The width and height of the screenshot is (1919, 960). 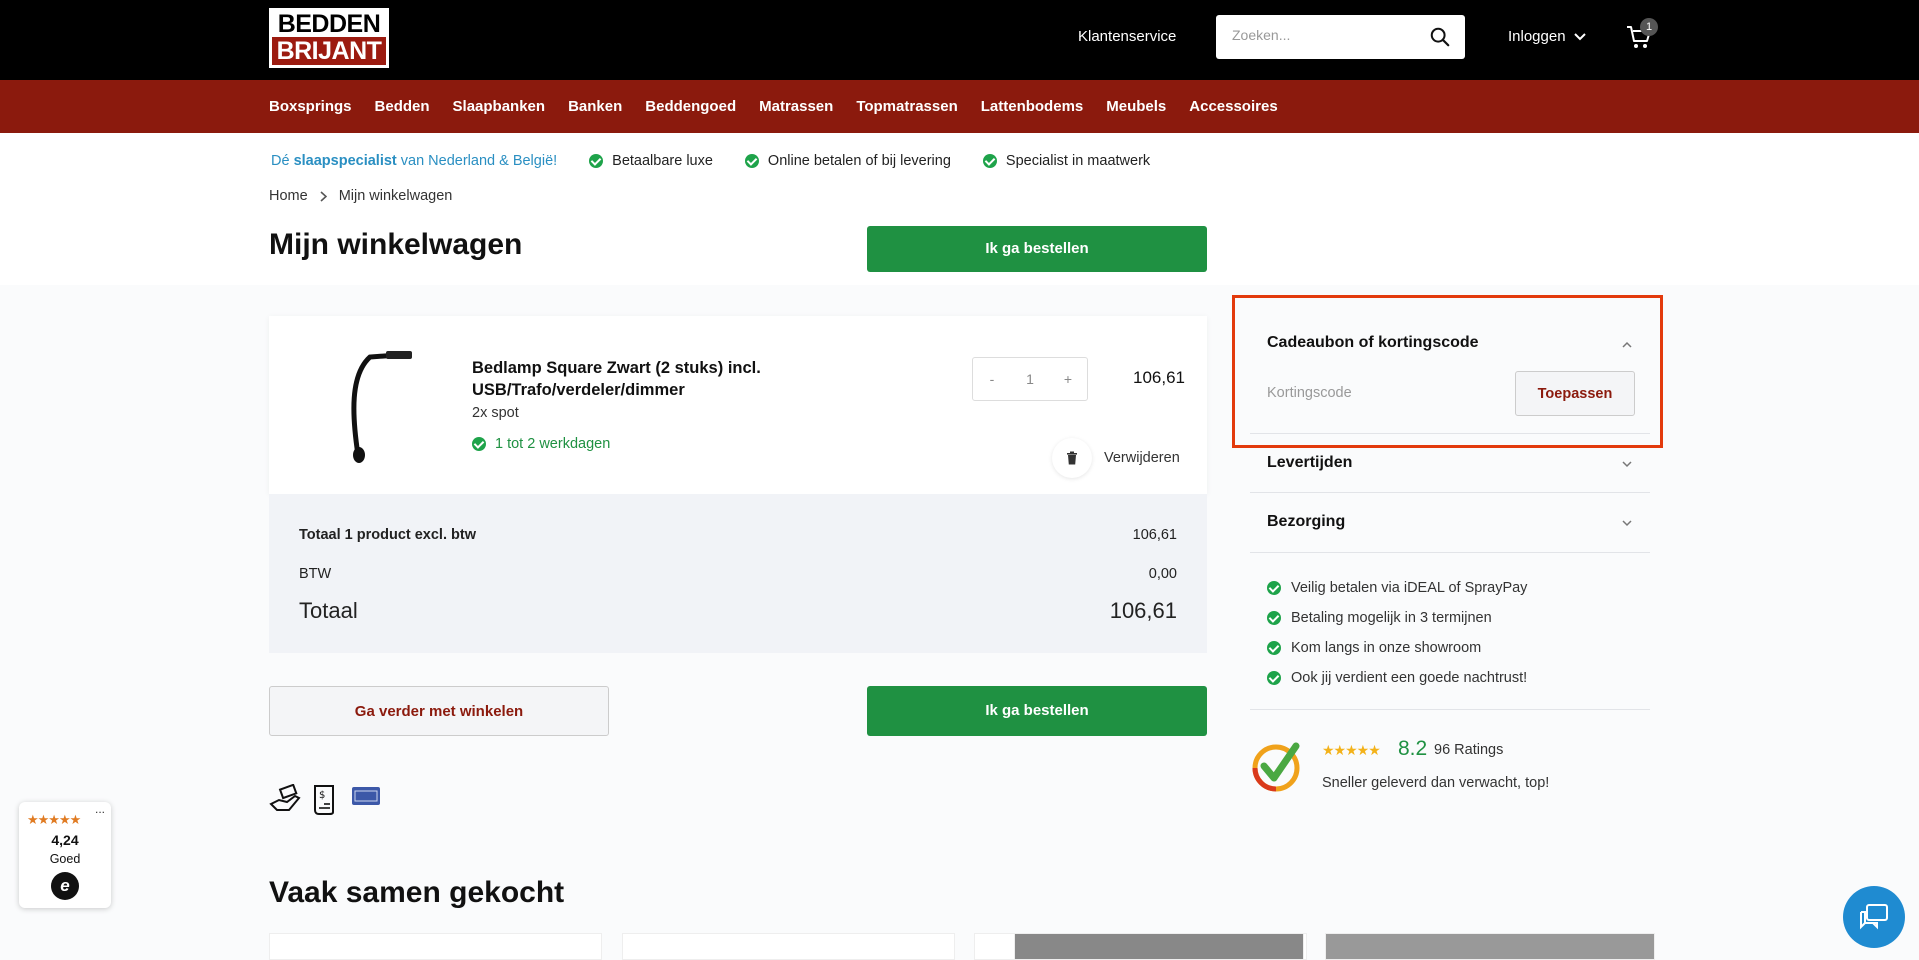 I want to click on trusted-label: Goed, so click(x=65, y=859).